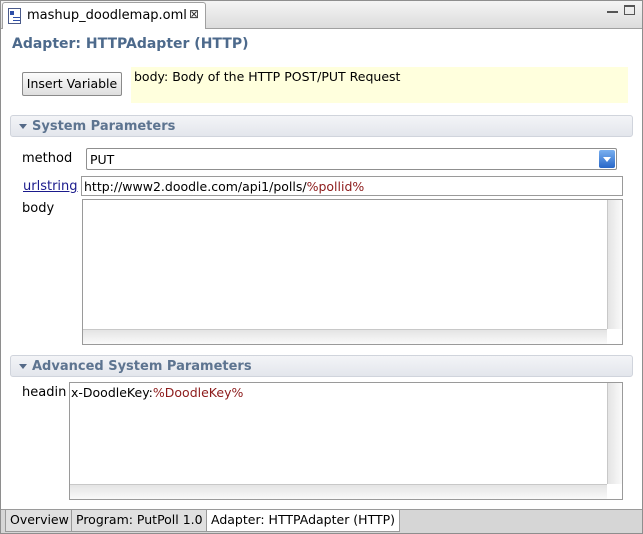 Image resolution: width=643 pixels, height=534 pixels. What do you see at coordinates (50, 186) in the screenshot?
I see `urlstring-link: urlstring` at bounding box center [50, 186].